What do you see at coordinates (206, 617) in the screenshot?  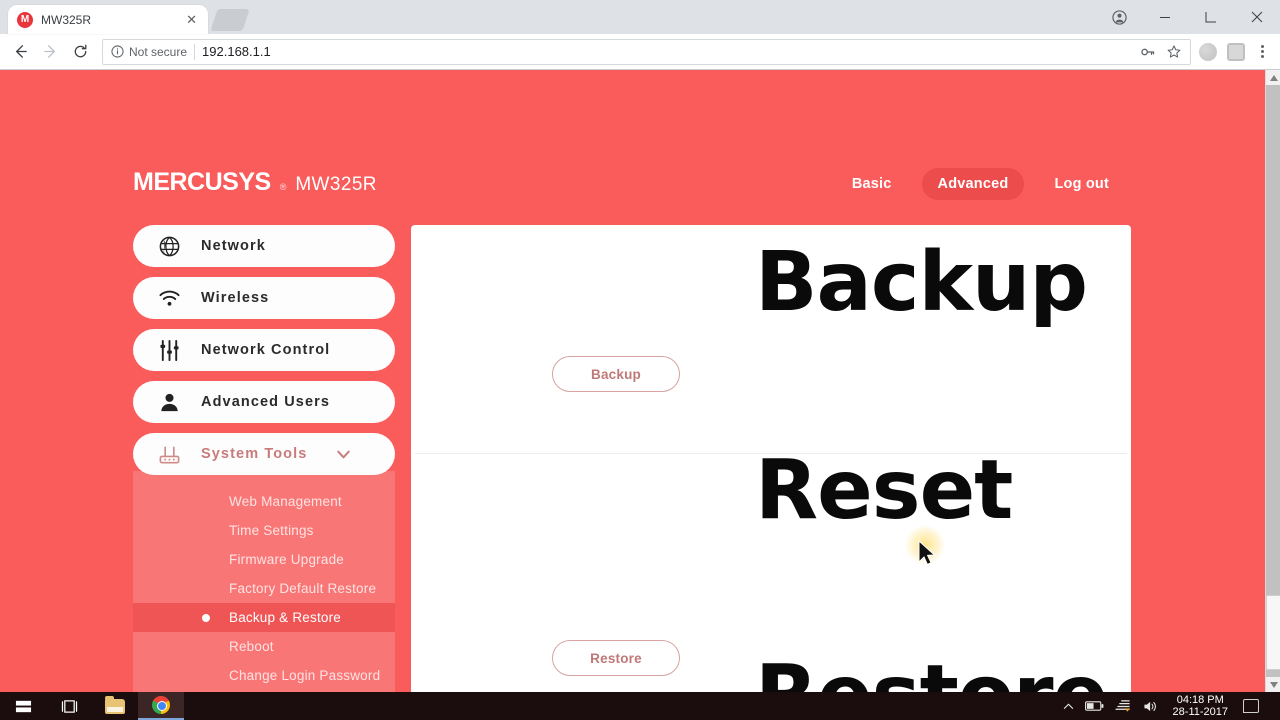 I see `active-dot-icon` at bounding box center [206, 617].